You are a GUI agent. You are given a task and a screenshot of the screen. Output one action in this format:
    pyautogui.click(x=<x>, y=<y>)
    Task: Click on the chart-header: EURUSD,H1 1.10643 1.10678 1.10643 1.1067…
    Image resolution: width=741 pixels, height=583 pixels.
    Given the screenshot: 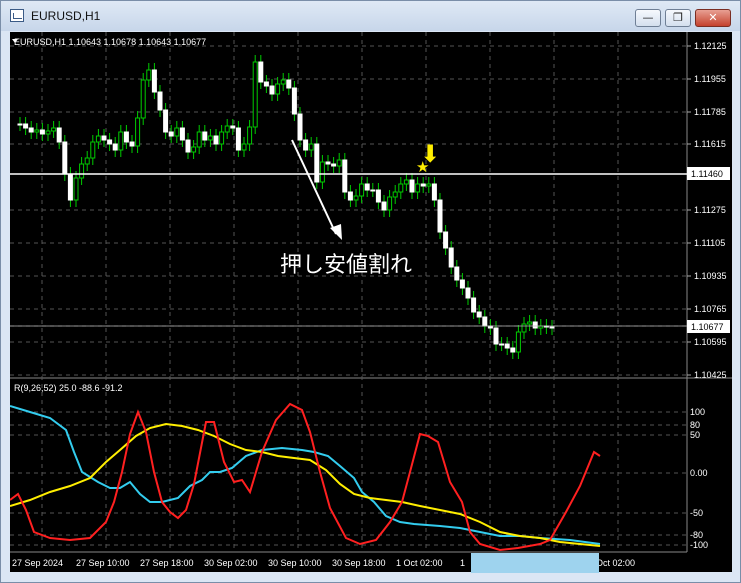 What is the action you would take?
    pyautogui.click(x=110, y=42)
    